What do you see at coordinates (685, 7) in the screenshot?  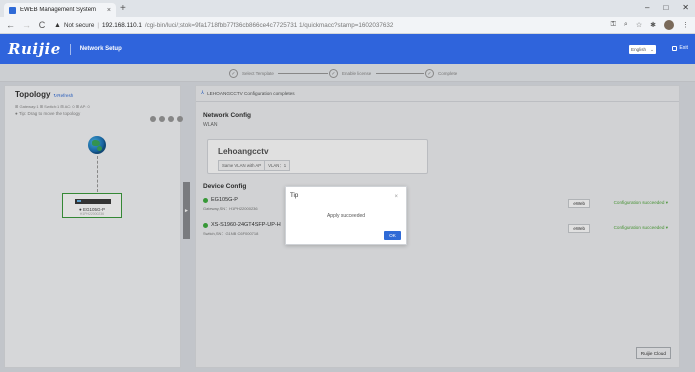 I see `close-window-icon: ✕` at bounding box center [685, 7].